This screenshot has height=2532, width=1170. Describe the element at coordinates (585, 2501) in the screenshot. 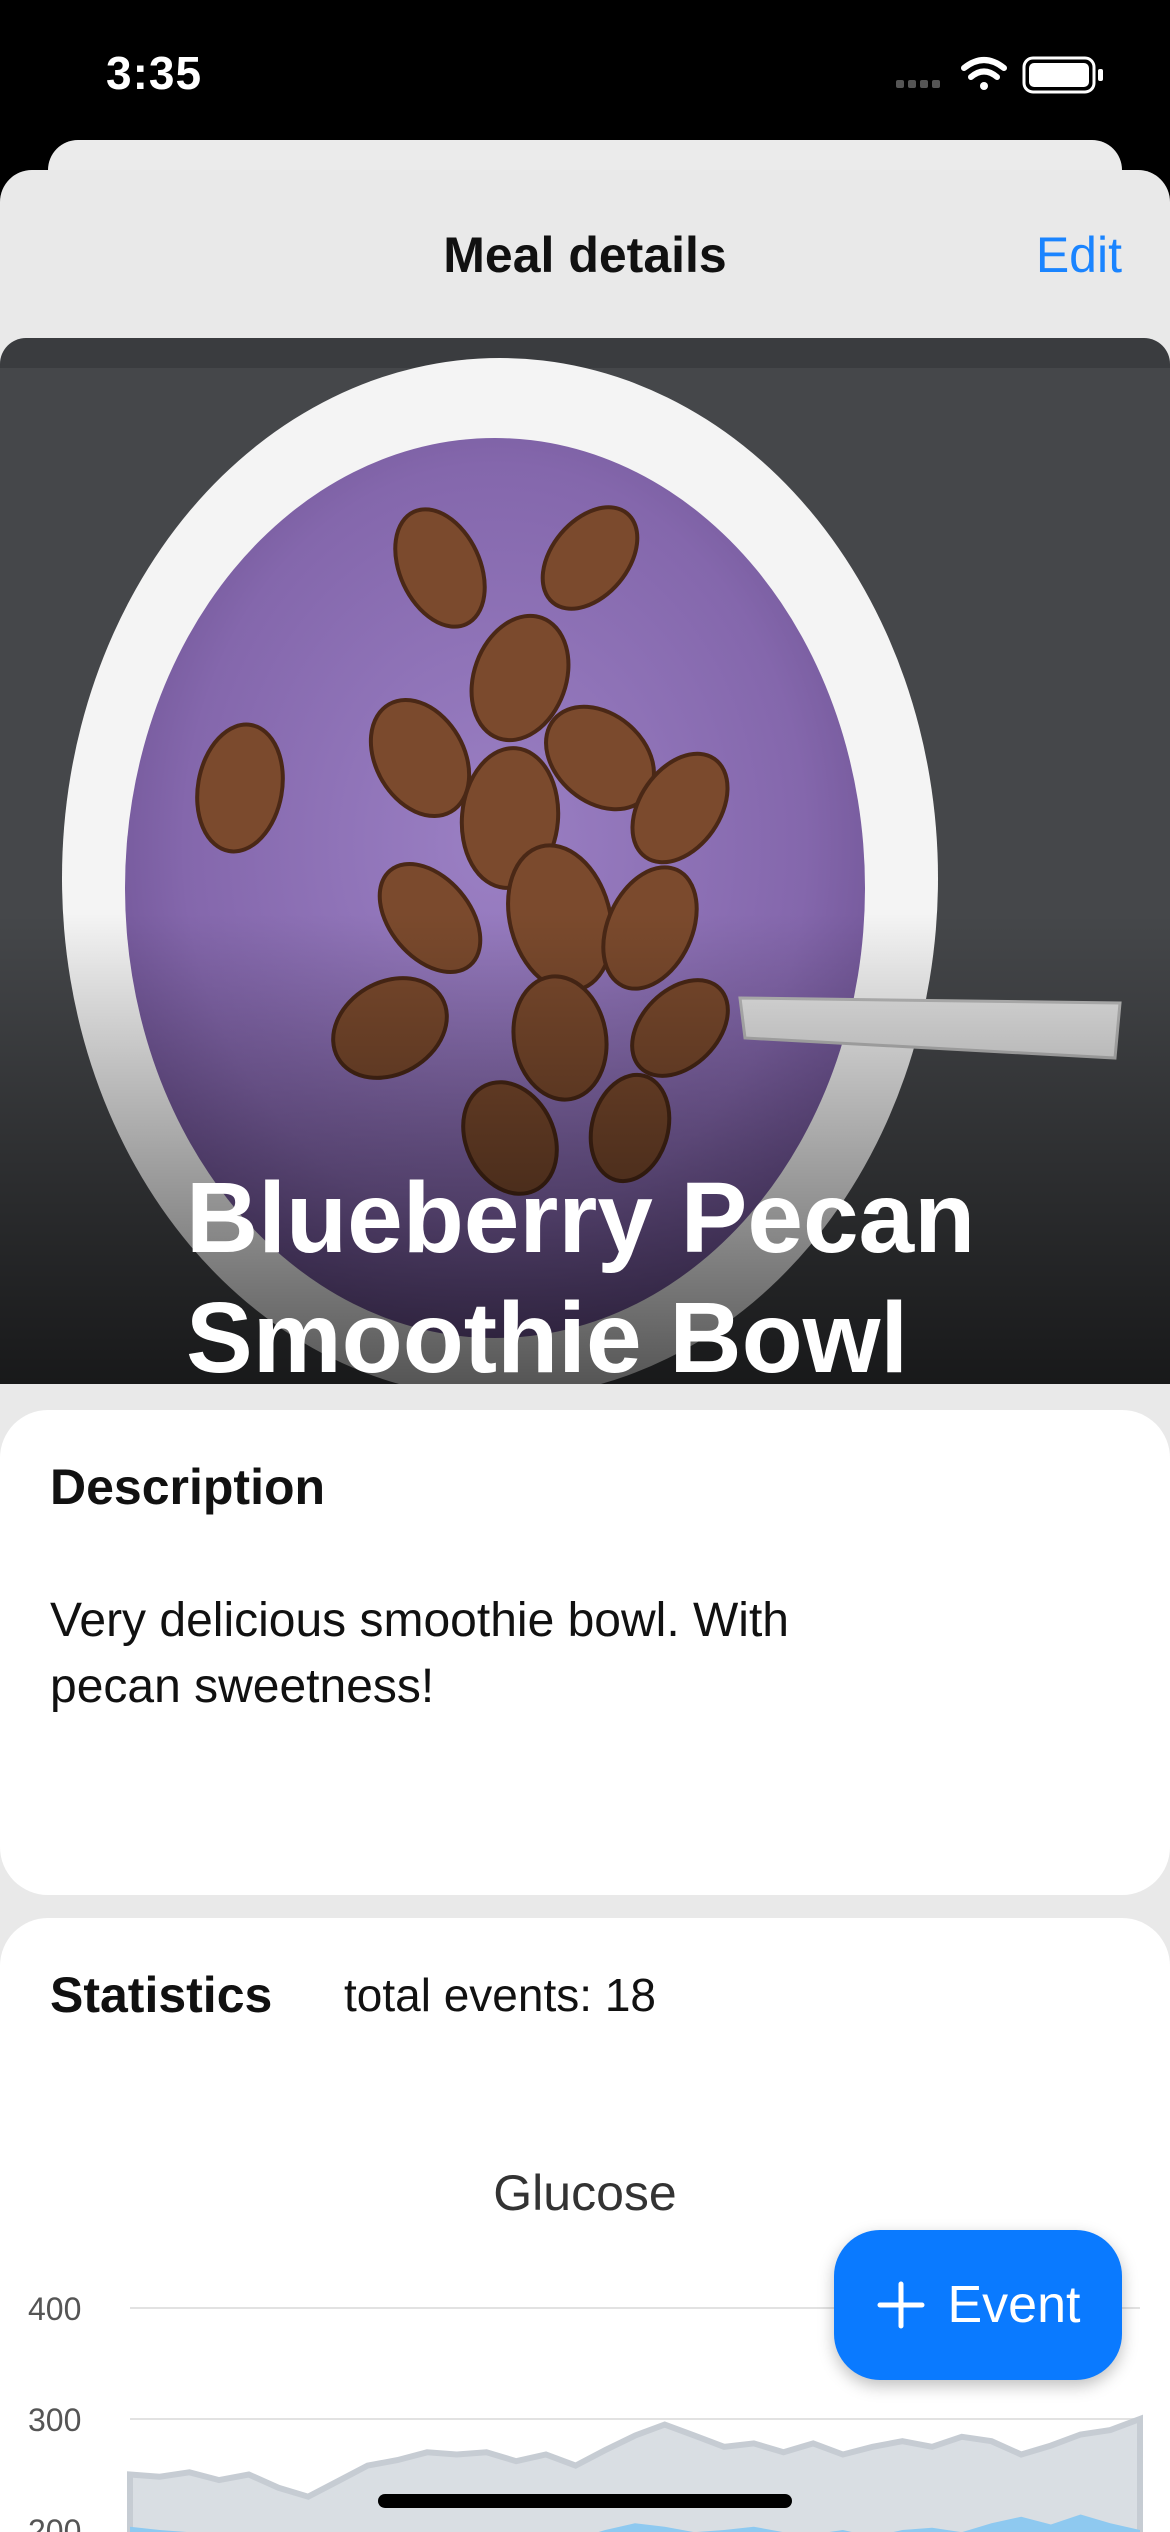

I see `home-indicator` at that location.